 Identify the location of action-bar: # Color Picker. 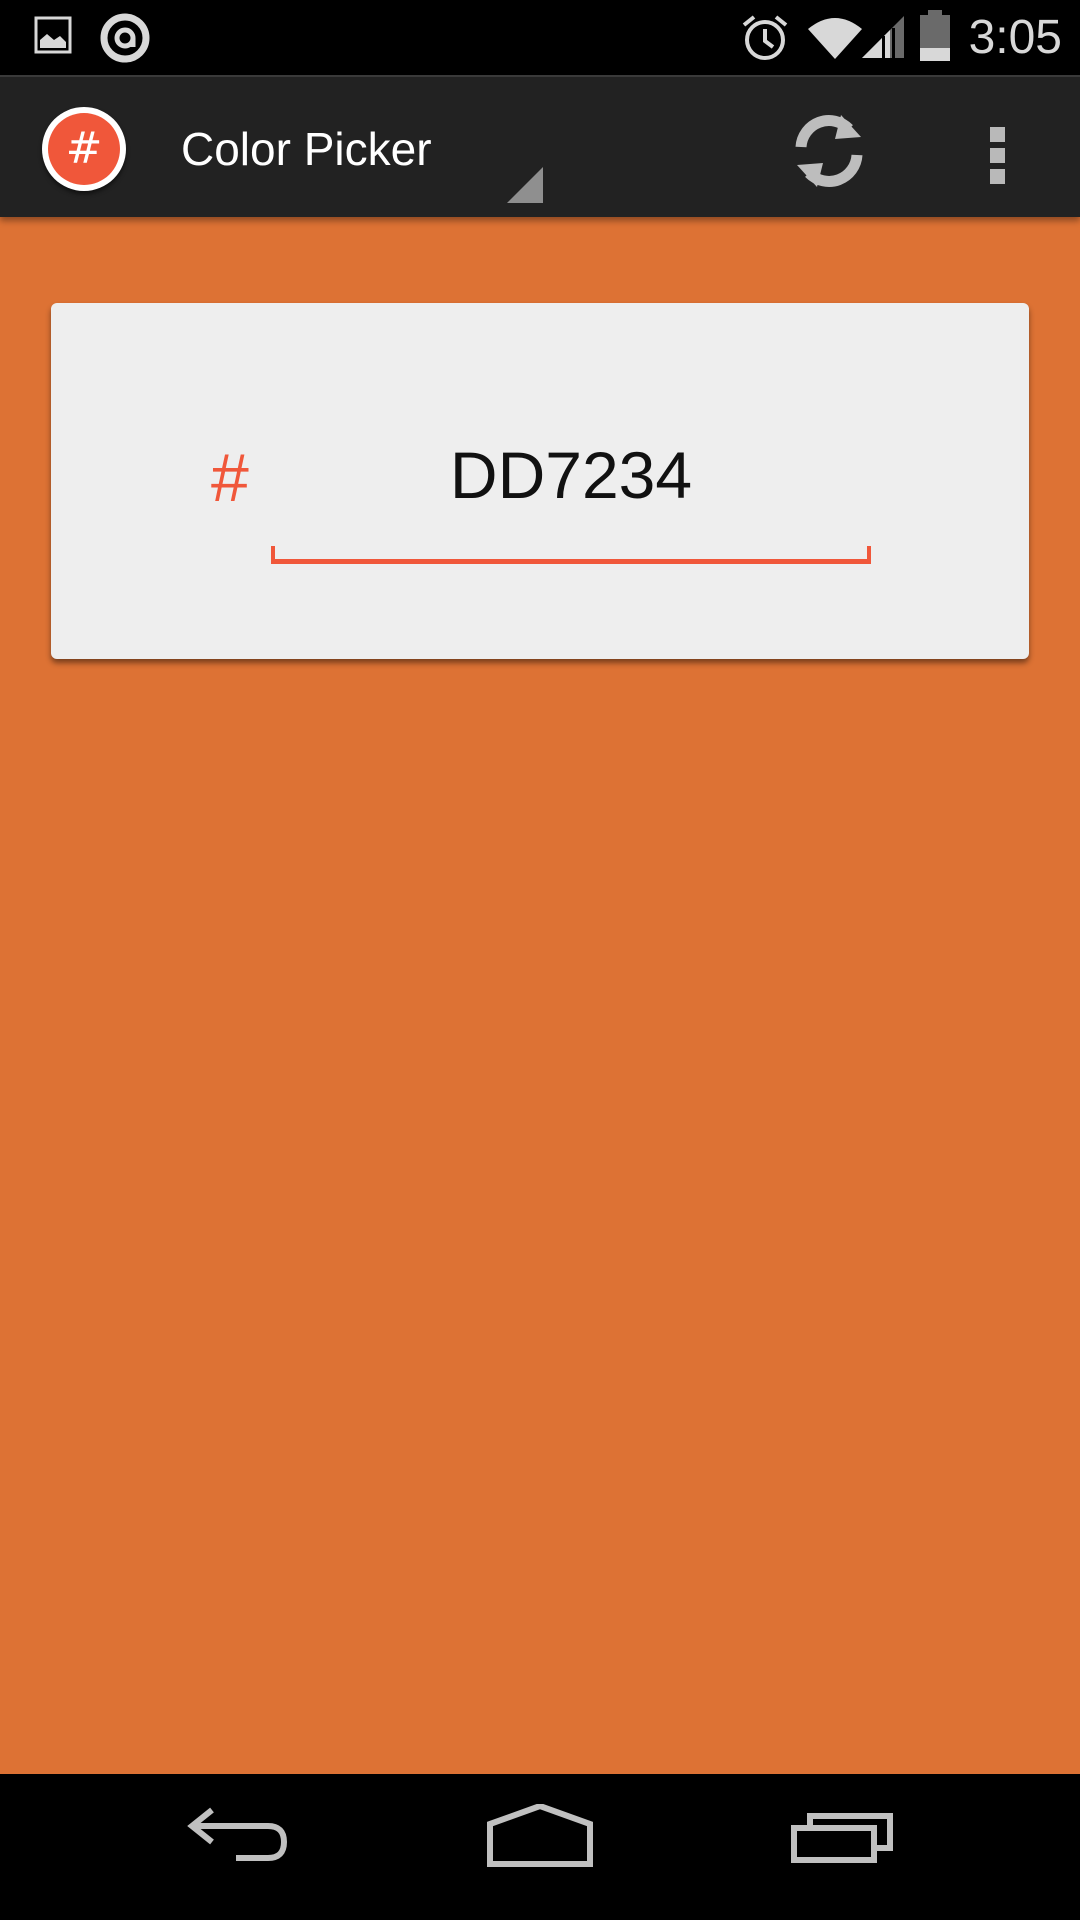
(540, 146).